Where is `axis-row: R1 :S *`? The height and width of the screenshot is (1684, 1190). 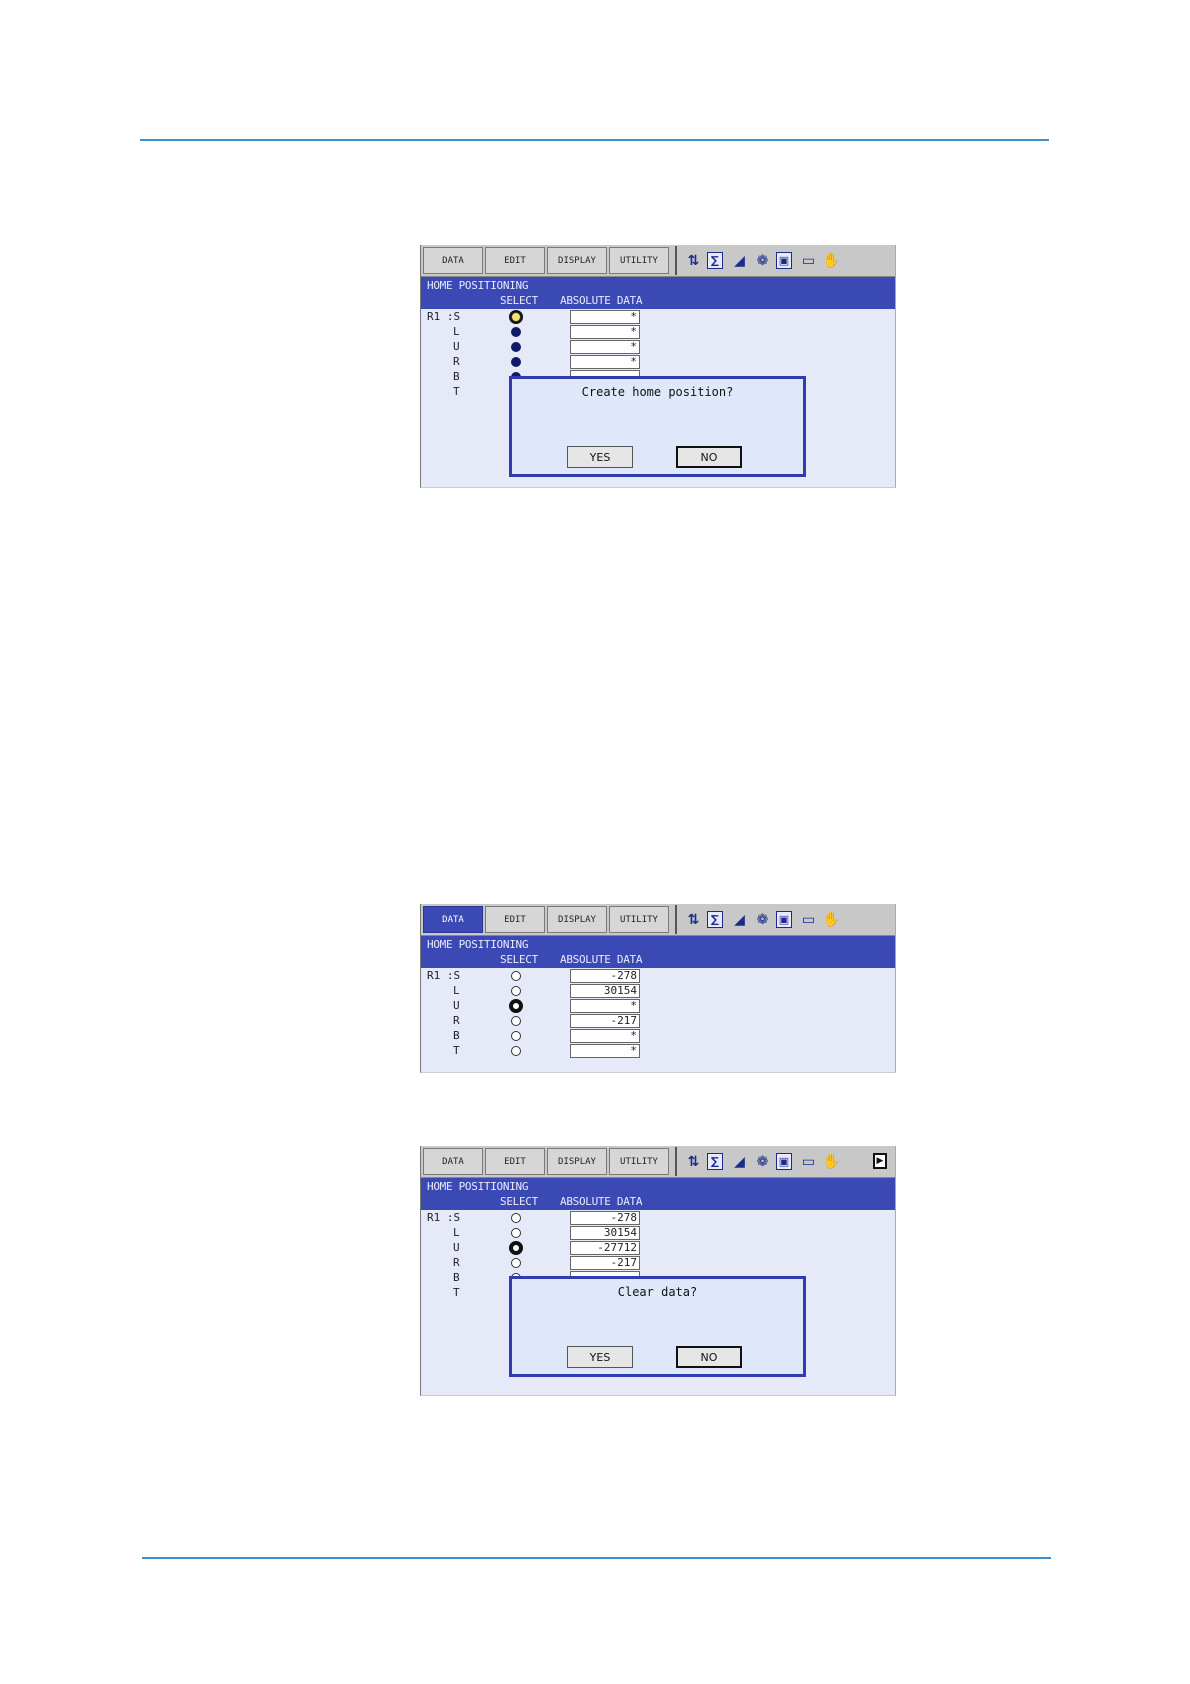
axis-row: R1 :S * is located at coordinates (658, 317).